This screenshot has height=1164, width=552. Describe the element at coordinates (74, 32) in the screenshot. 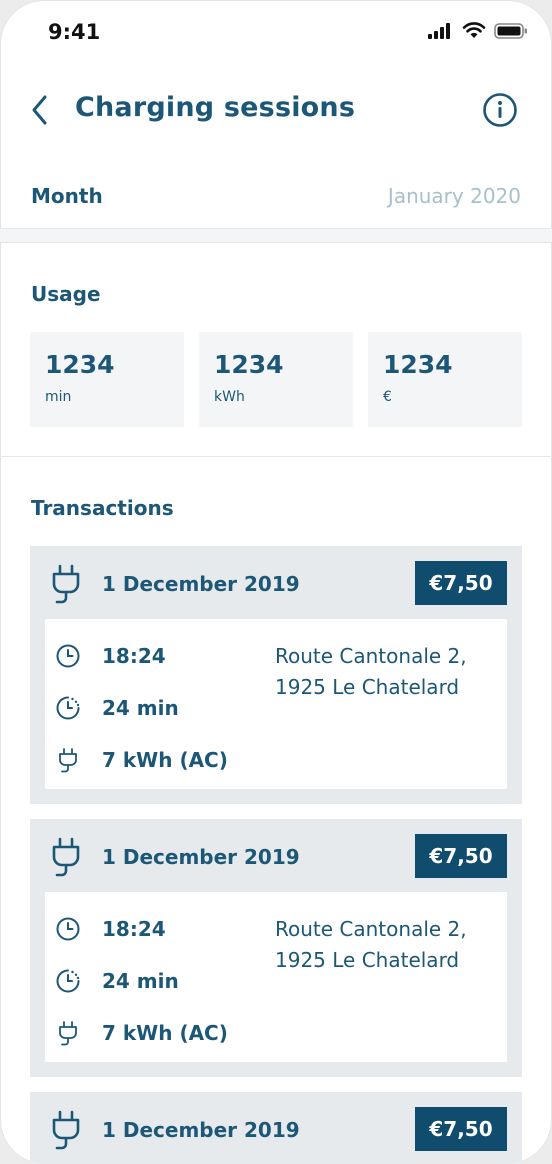

I see `status-time: 9:41` at that location.